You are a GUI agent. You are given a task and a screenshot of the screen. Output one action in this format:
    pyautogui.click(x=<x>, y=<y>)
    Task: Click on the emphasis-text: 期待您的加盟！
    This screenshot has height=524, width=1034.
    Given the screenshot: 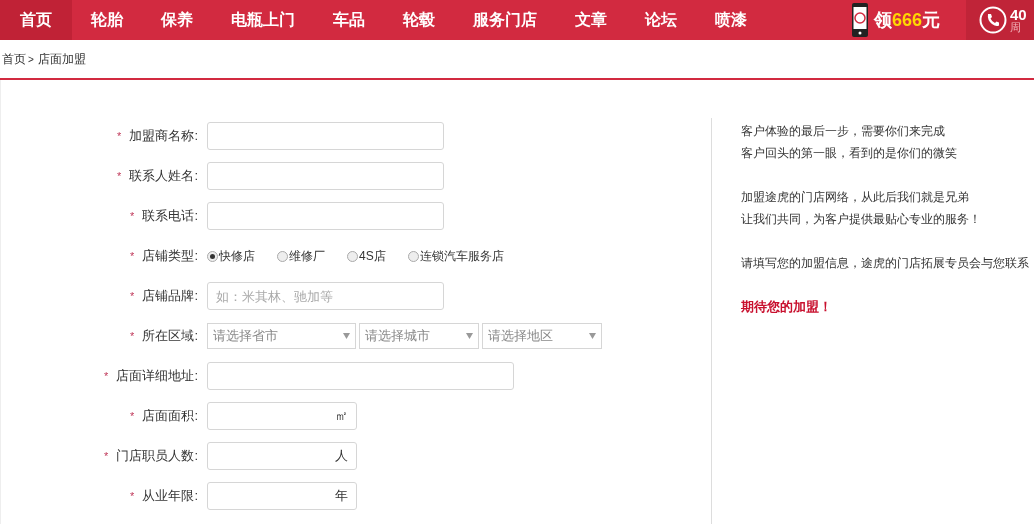 What is the action you would take?
    pyautogui.click(x=787, y=307)
    